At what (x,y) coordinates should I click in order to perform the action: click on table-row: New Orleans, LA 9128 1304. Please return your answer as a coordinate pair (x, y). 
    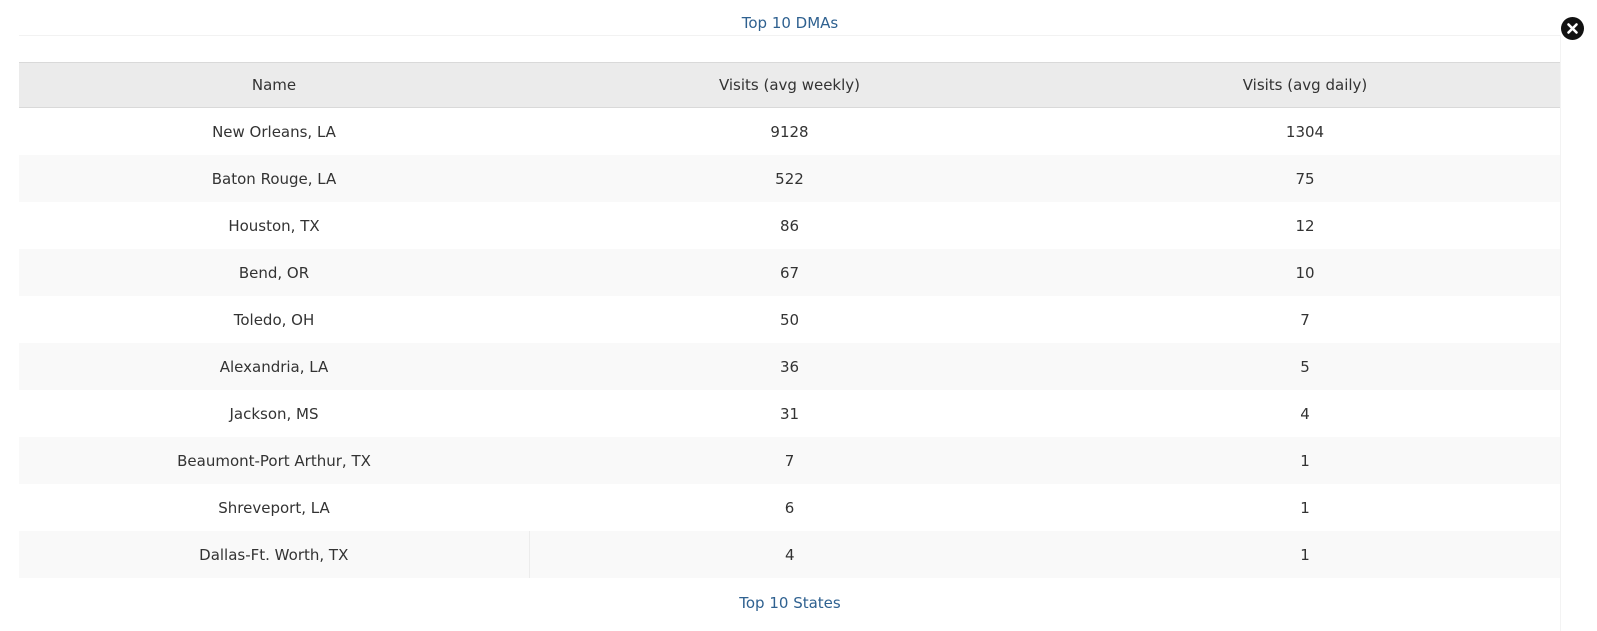
    Looking at the image, I should click on (789, 131).